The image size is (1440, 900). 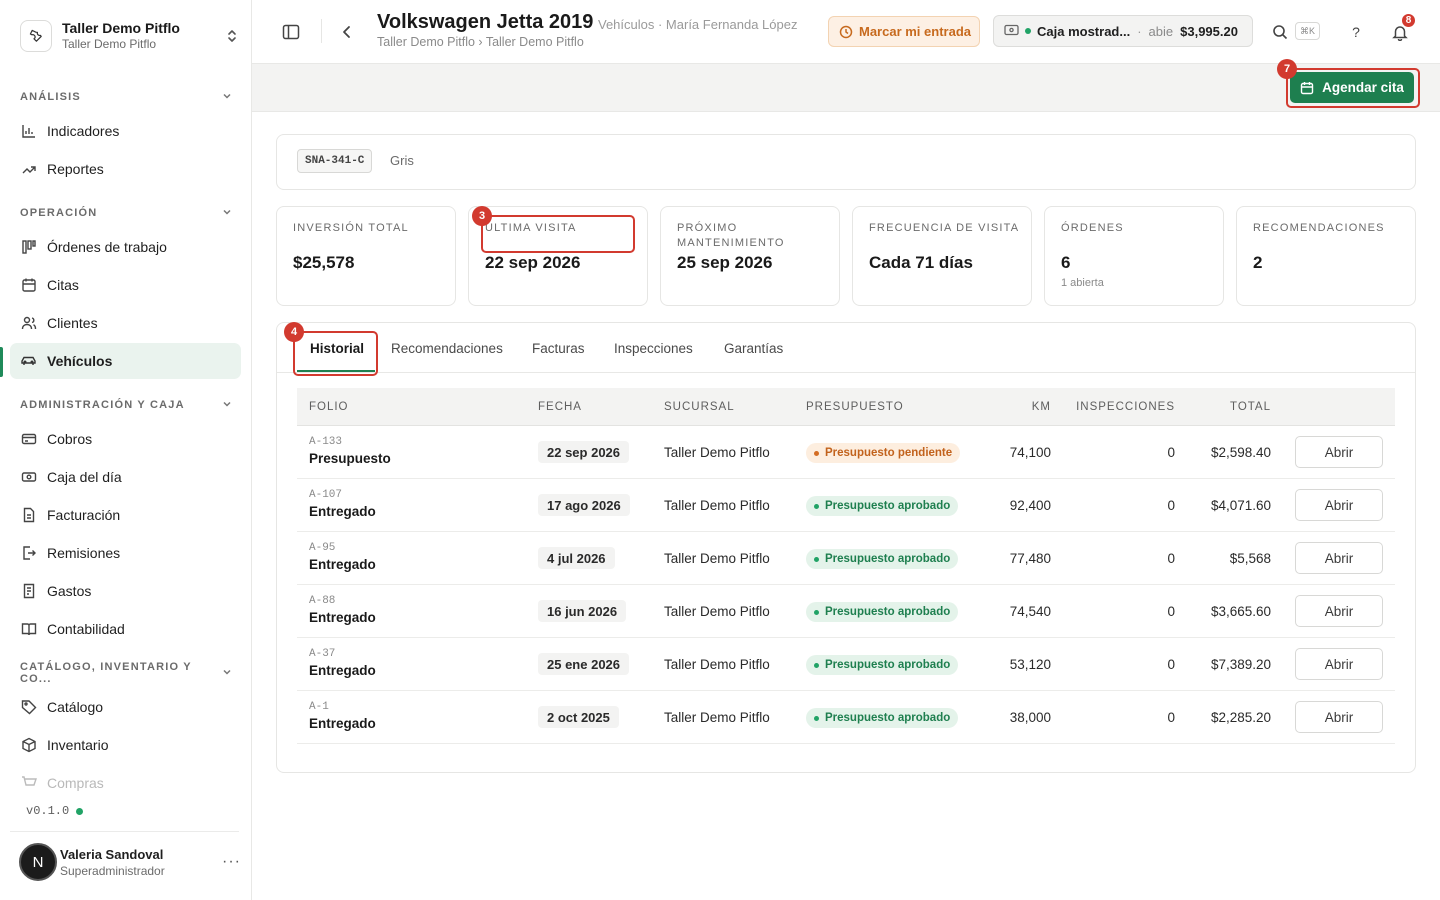 What do you see at coordinates (1041, 407) in the screenshot?
I see `column-header-km: KM` at bounding box center [1041, 407].